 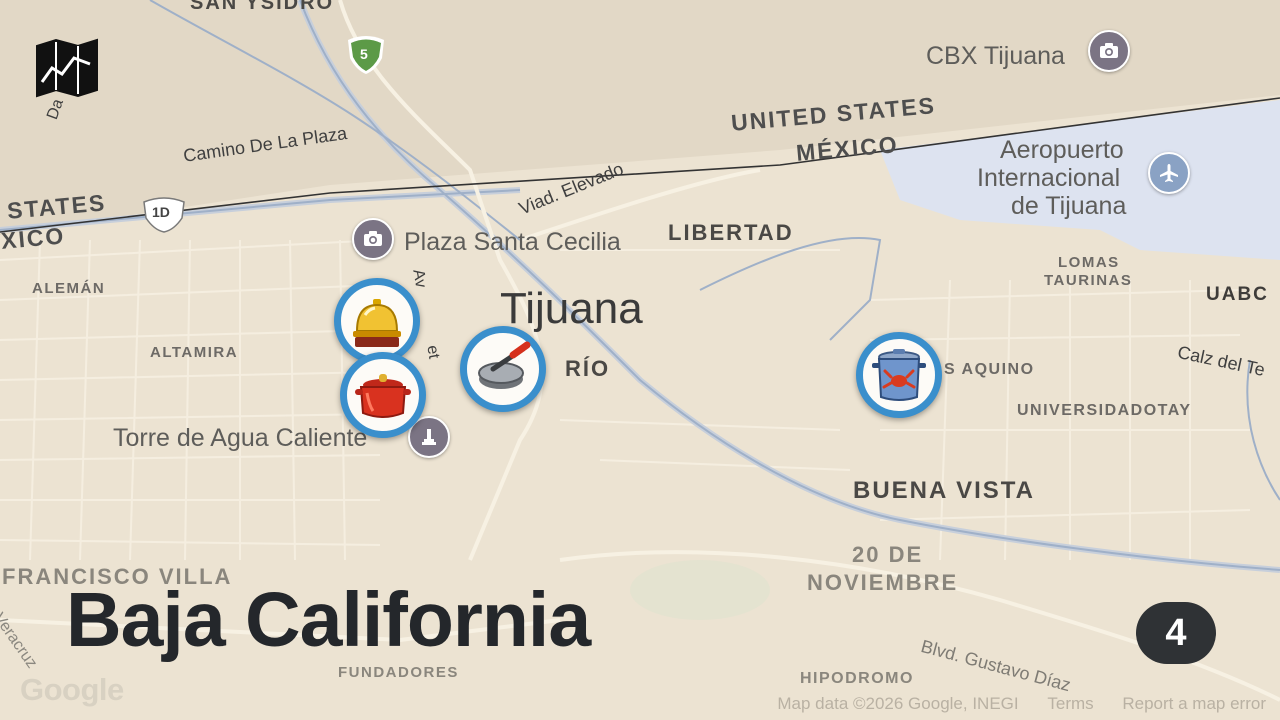 I want to click on service-bell-icon, so click(x=377, y=323).